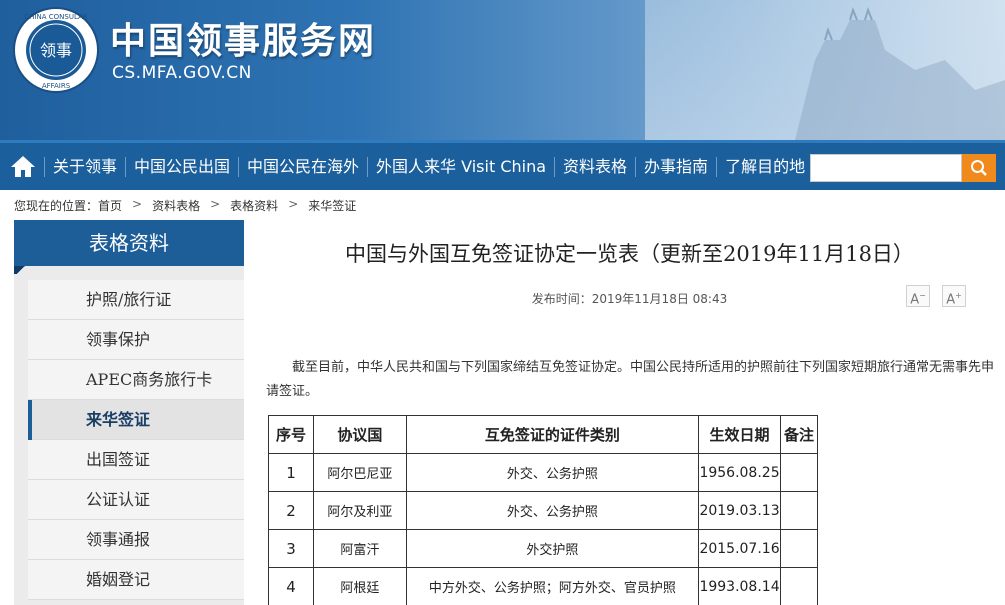 The height and width of the screenshot is (605, 1005). Describe the element at coordinates (23, 166) in the screenshot. I see `home-icon` at that location.